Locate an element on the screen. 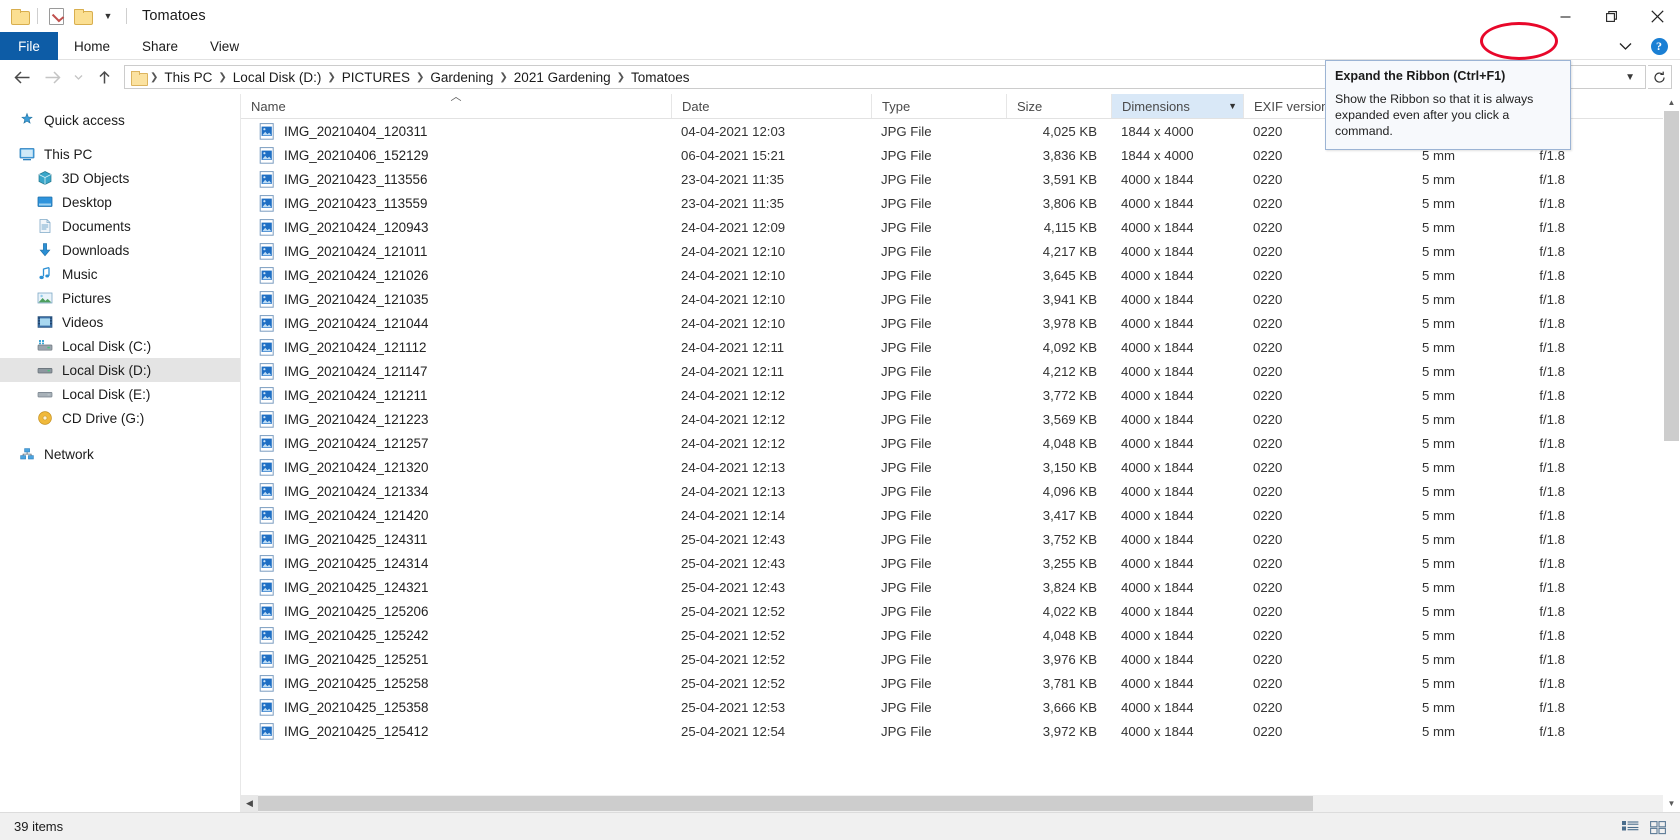 This screenshot has height=840, width=1680. sidebar-item-documents: Documents is located at coordinates (120, 226).